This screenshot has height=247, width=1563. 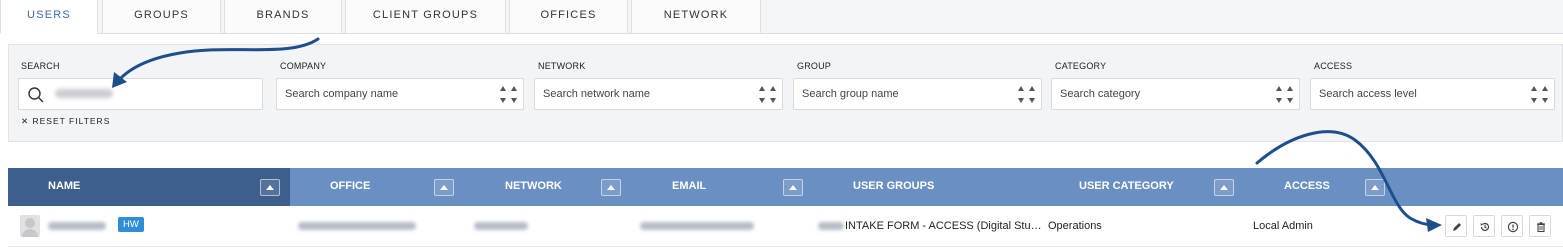 What do you see at coordinates (400, 94) in the screenshot?
I see `company-field: Search company name` at bounding box center [400, 94].